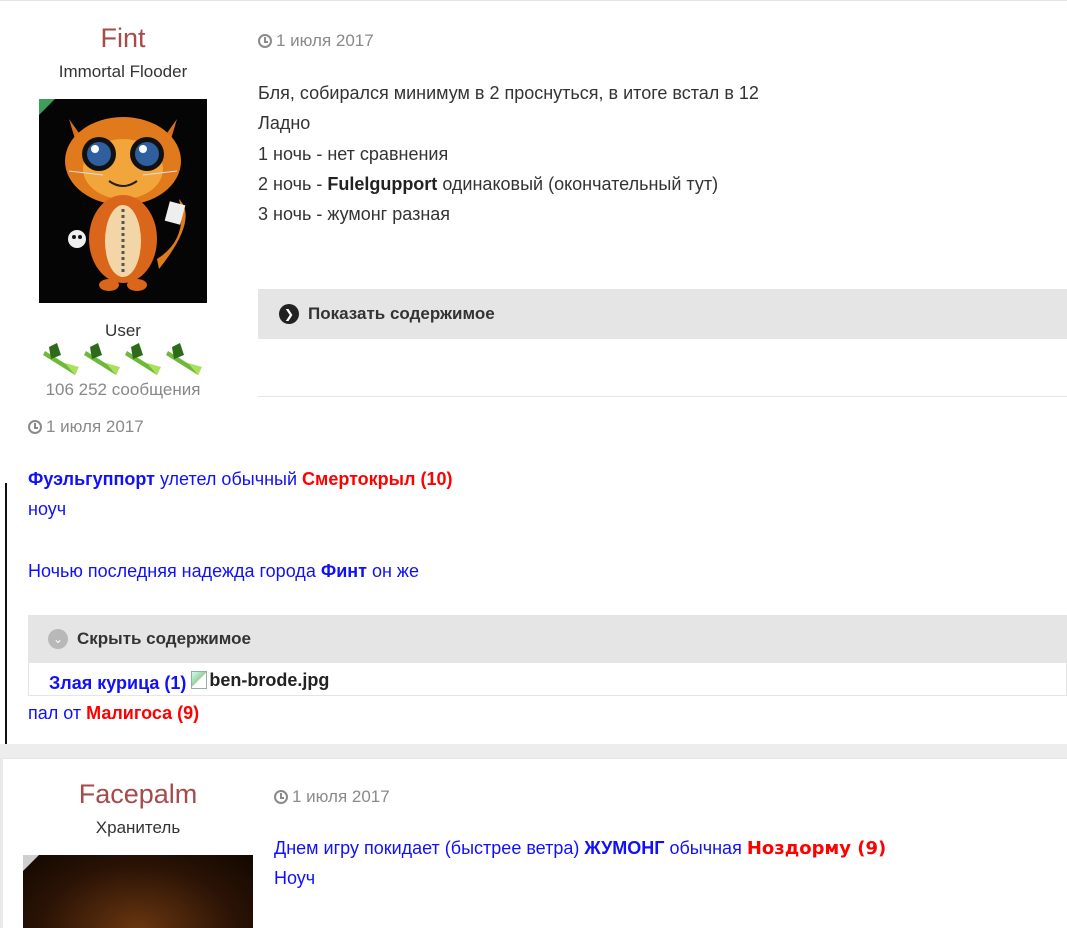 Image resolution: width=1067 pixels, height=928 pixels. What do you see at coordinates (122, 359) in the screenshot?
I see `rank-pips` at bounding box center [122, 359].